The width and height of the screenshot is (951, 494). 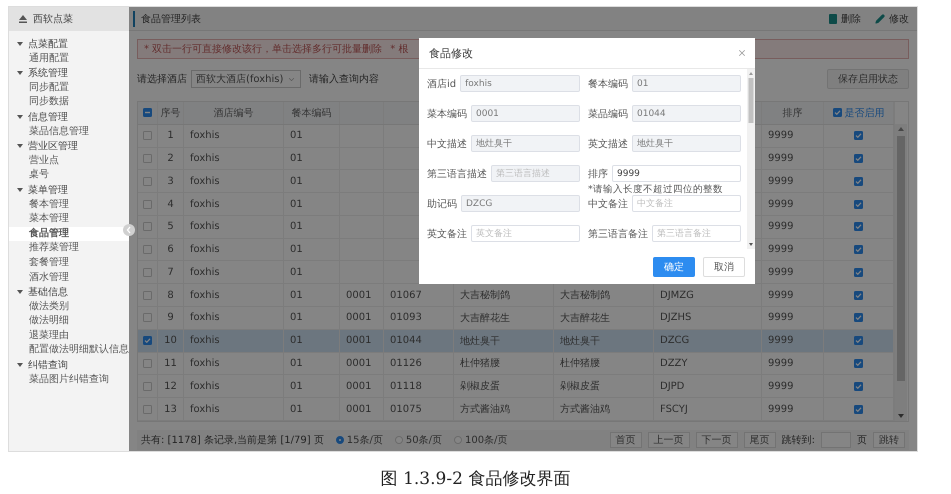 What do you see at coordinates (69, 175) in the screenshot?
I see `sidebar-item: 桌号` at bounding box center [69, 175].